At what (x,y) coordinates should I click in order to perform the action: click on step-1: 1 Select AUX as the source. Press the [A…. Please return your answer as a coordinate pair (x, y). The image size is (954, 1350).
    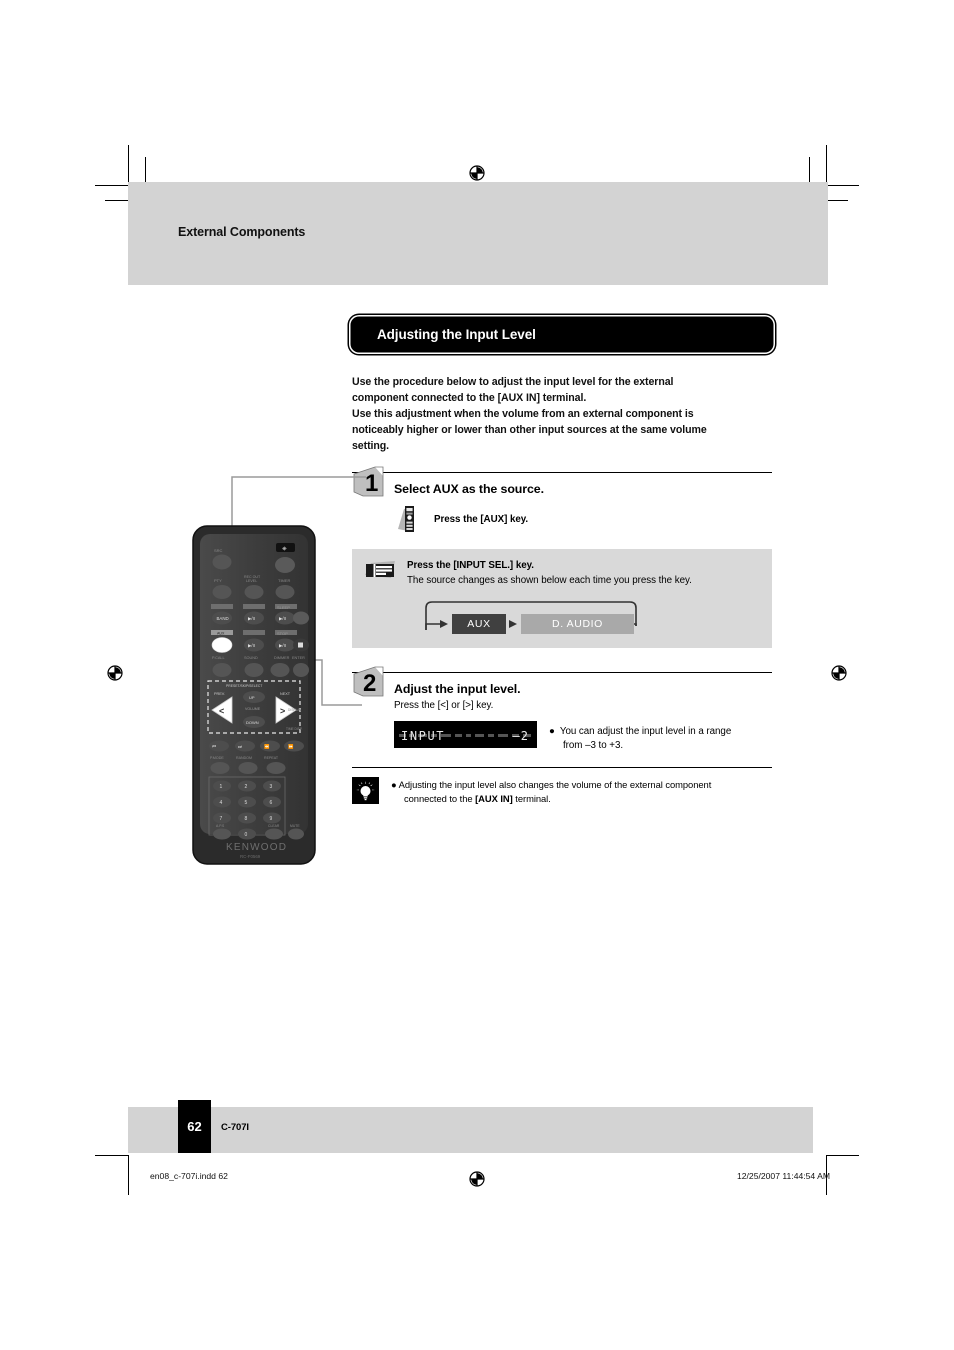
    Looking at the image, I should click on (562, 557).